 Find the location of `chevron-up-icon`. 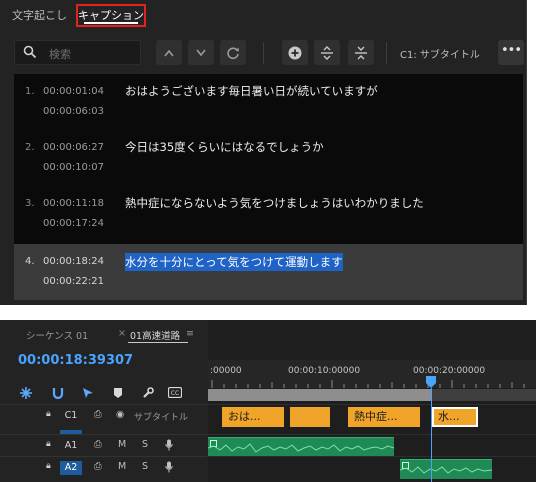

chevron-up-icon is located at coordinates (169, 52).